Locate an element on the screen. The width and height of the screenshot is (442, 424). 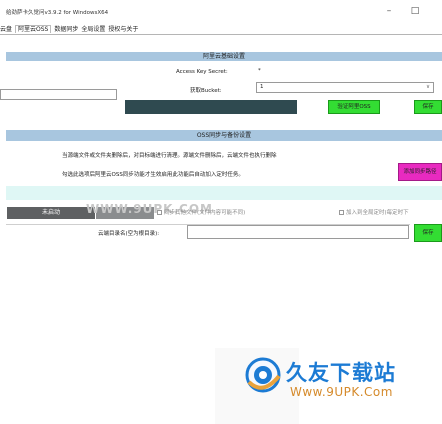
window-title: 给劲萨卡久觉问v3.9.2 for WindowsX64 is located at coordinates (57, 13).